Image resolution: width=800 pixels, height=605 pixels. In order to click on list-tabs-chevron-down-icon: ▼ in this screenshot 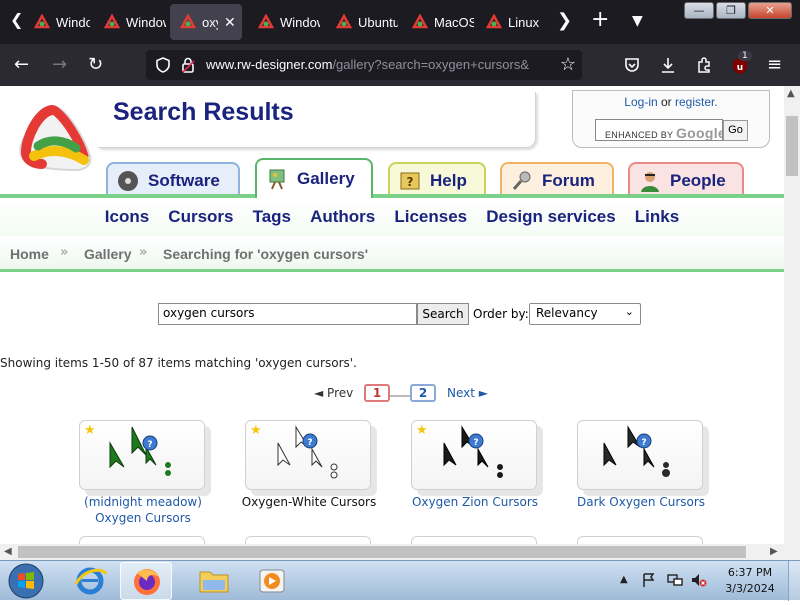, I will do `click(637, 21)`.